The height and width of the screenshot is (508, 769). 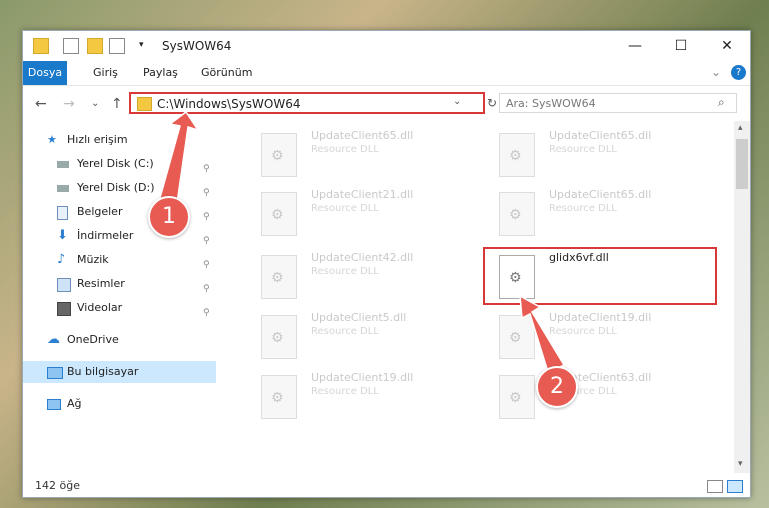 What do you see at coordinates (169, 217) in the screenshot?
I see `step-badge-1: 1` at bounding box center [169, 217].